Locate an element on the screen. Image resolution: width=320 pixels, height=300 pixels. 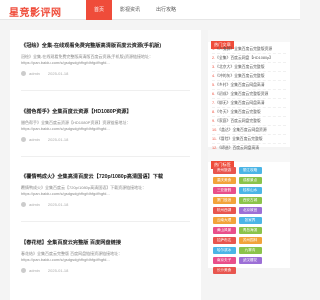
hot-article-title: 《冲的灰》全集百度云完整版 is located at coordinates (240, 76).